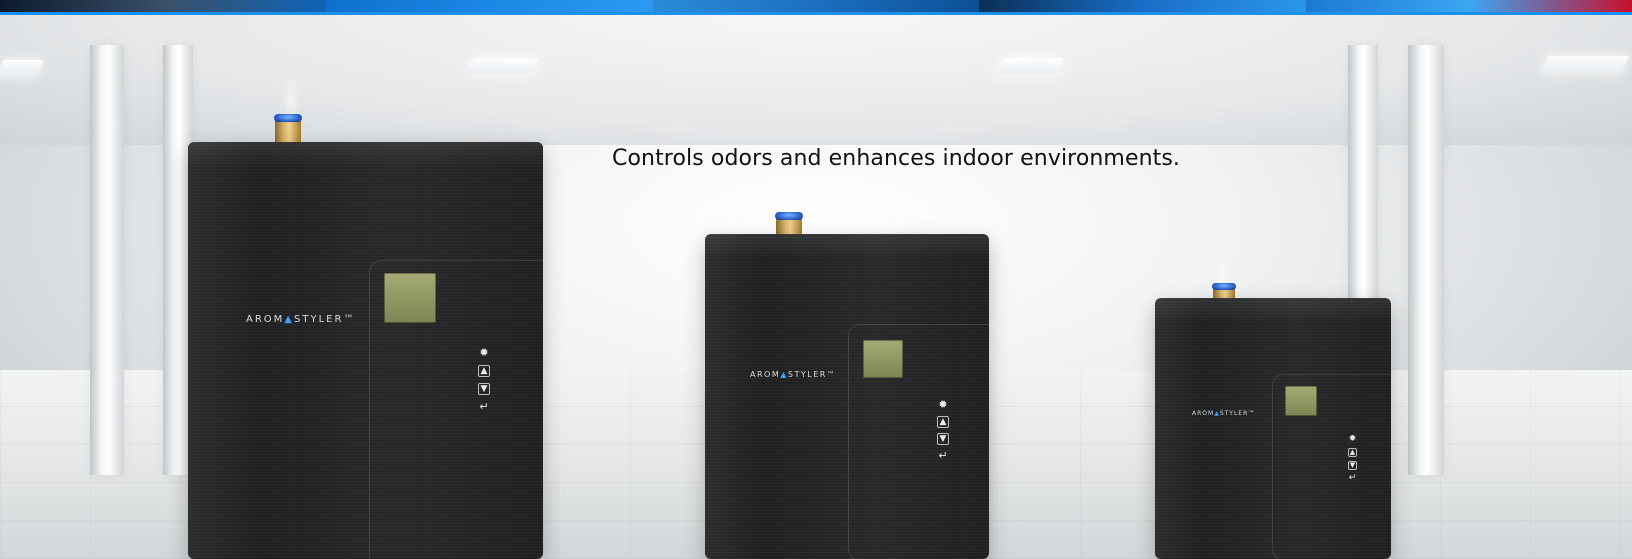 The image size is (1632, 559). I want to click on diffuser-device-small: AROM▲STYLER™ ✹ ▲ ▼ ↵, so click(1277, 428).